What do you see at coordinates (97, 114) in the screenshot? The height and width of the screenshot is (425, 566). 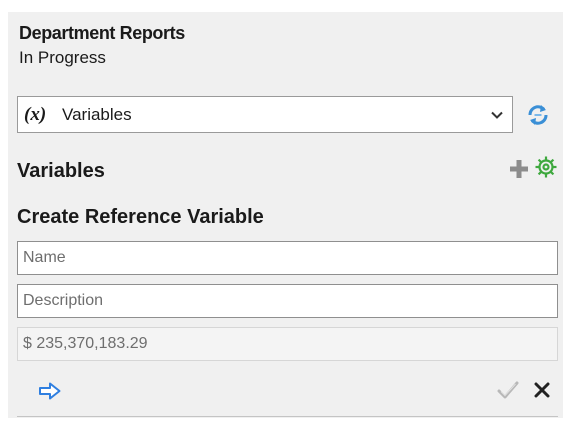 I see `dropdown-selected-value: Variables` at bounding box center [97, 114].